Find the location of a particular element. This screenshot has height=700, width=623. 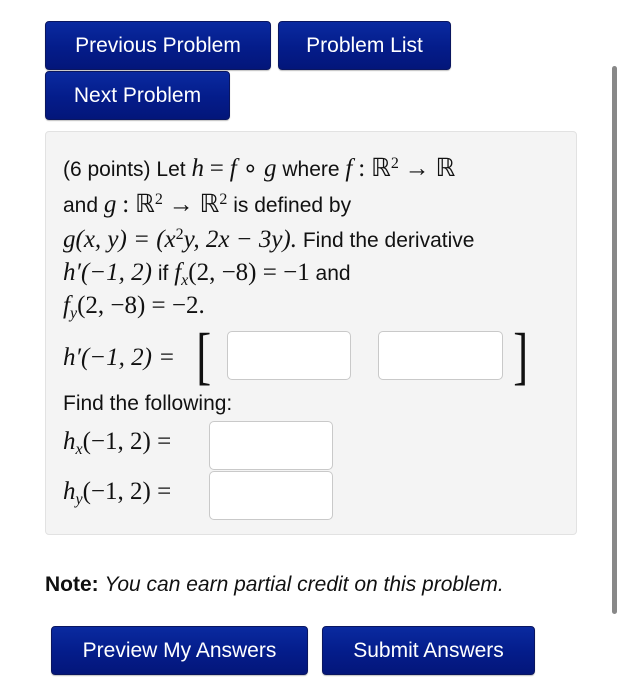

text-find-derivative: Find the derivative is located at coordinates (388, 240).